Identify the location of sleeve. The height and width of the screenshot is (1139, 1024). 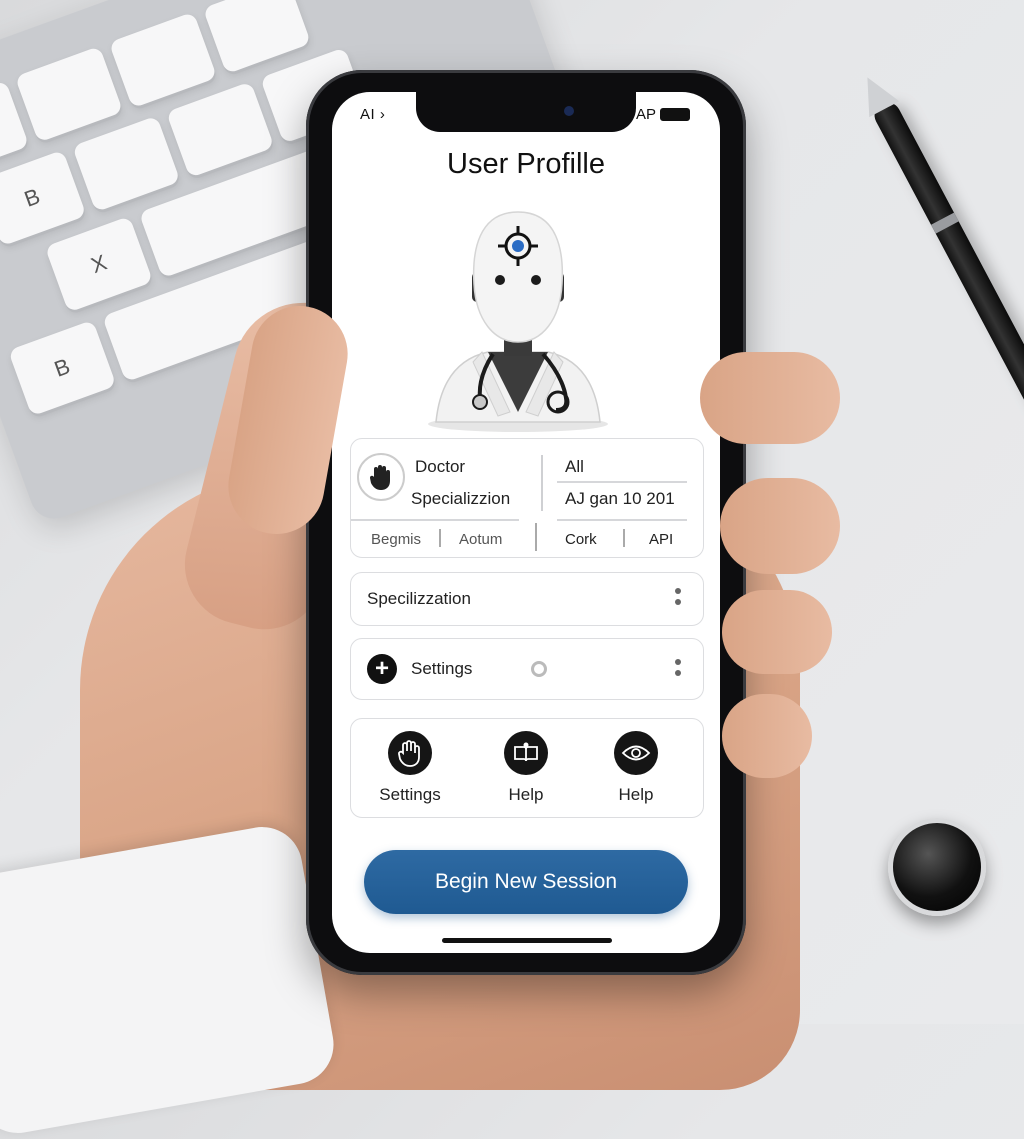
(170, 979).